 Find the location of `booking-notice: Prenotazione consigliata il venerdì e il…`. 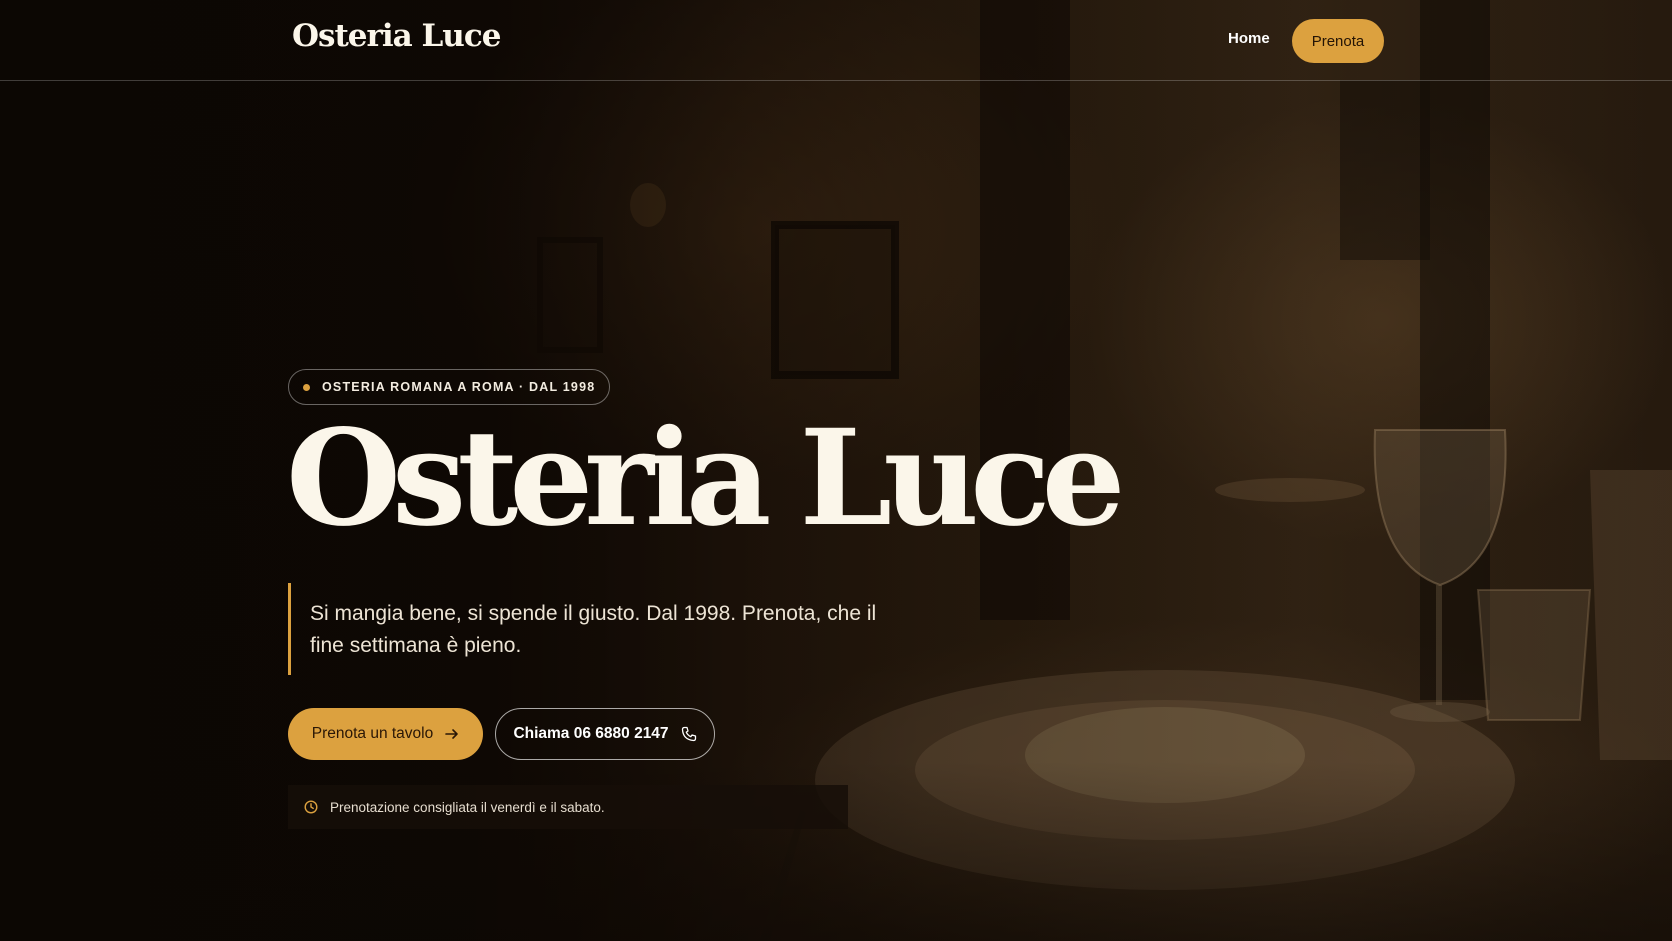

booking-notice: Prenotazione consigliata il venerdì e il… is located at coordinates (568, 807).